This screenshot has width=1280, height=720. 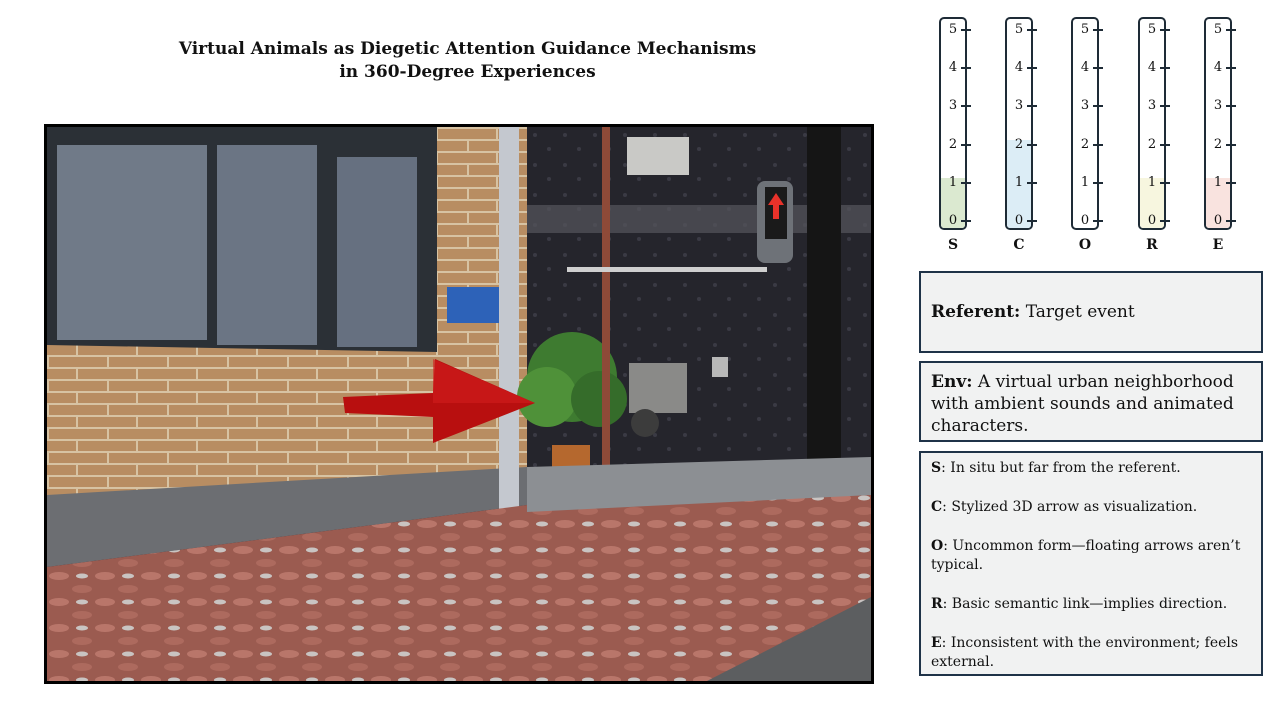 I want to click on criterion-c: C: Stylized 3D arrow as visualization., so click(x=1091, y=507).